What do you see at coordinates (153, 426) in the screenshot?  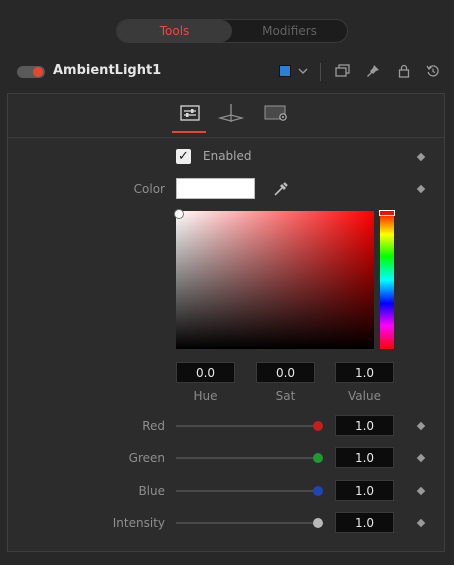 I see `red-label: Red` at bounding box center [153, 426].